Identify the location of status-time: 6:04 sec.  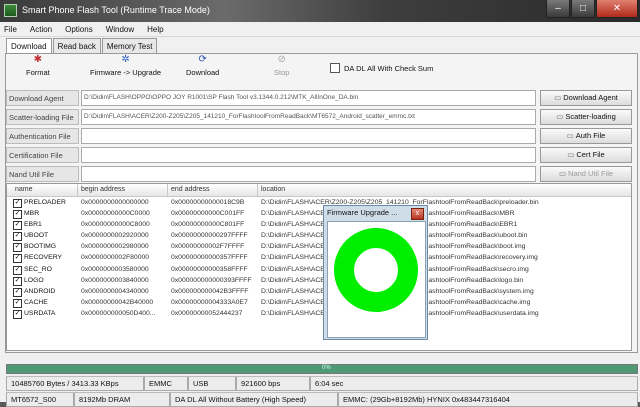
(474, 384).